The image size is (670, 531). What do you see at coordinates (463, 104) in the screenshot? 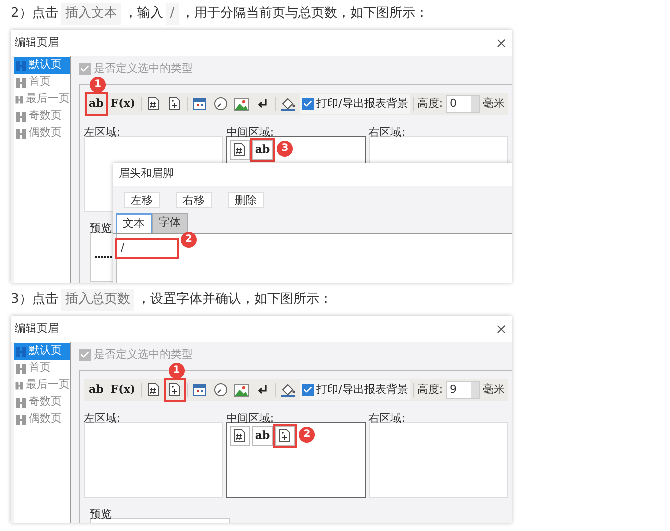
I see `height-spinner: 0` at bounding box center [463, 104].